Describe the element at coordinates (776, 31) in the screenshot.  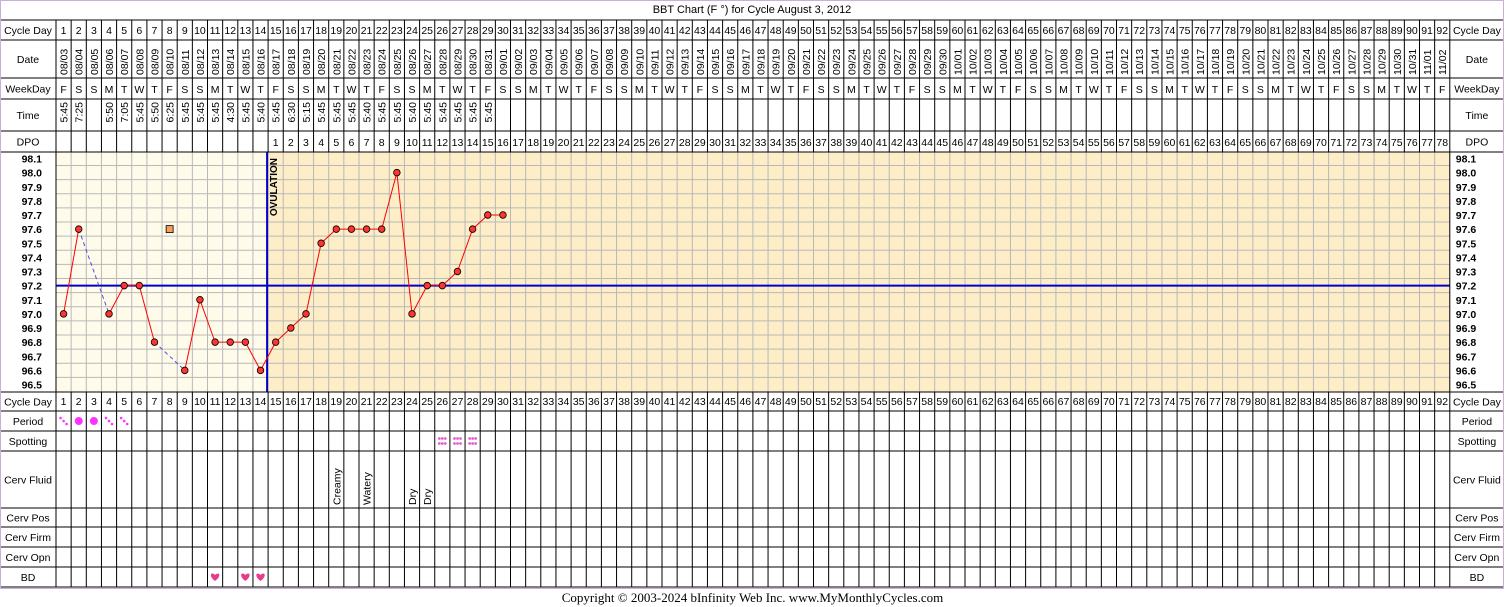
I see `cycle-day-number: 48` at that location.